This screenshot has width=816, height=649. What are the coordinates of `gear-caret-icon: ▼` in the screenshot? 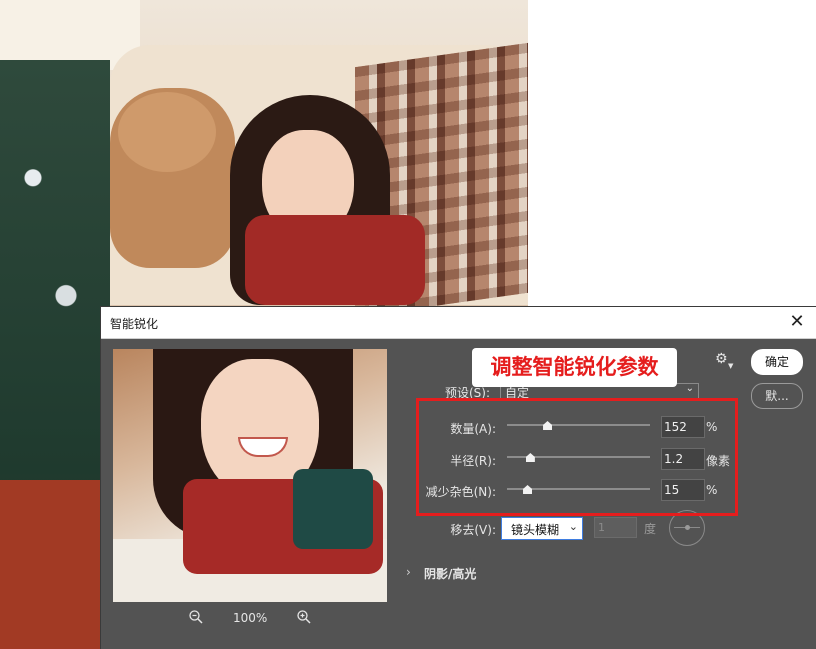 It's located at (731, 366).